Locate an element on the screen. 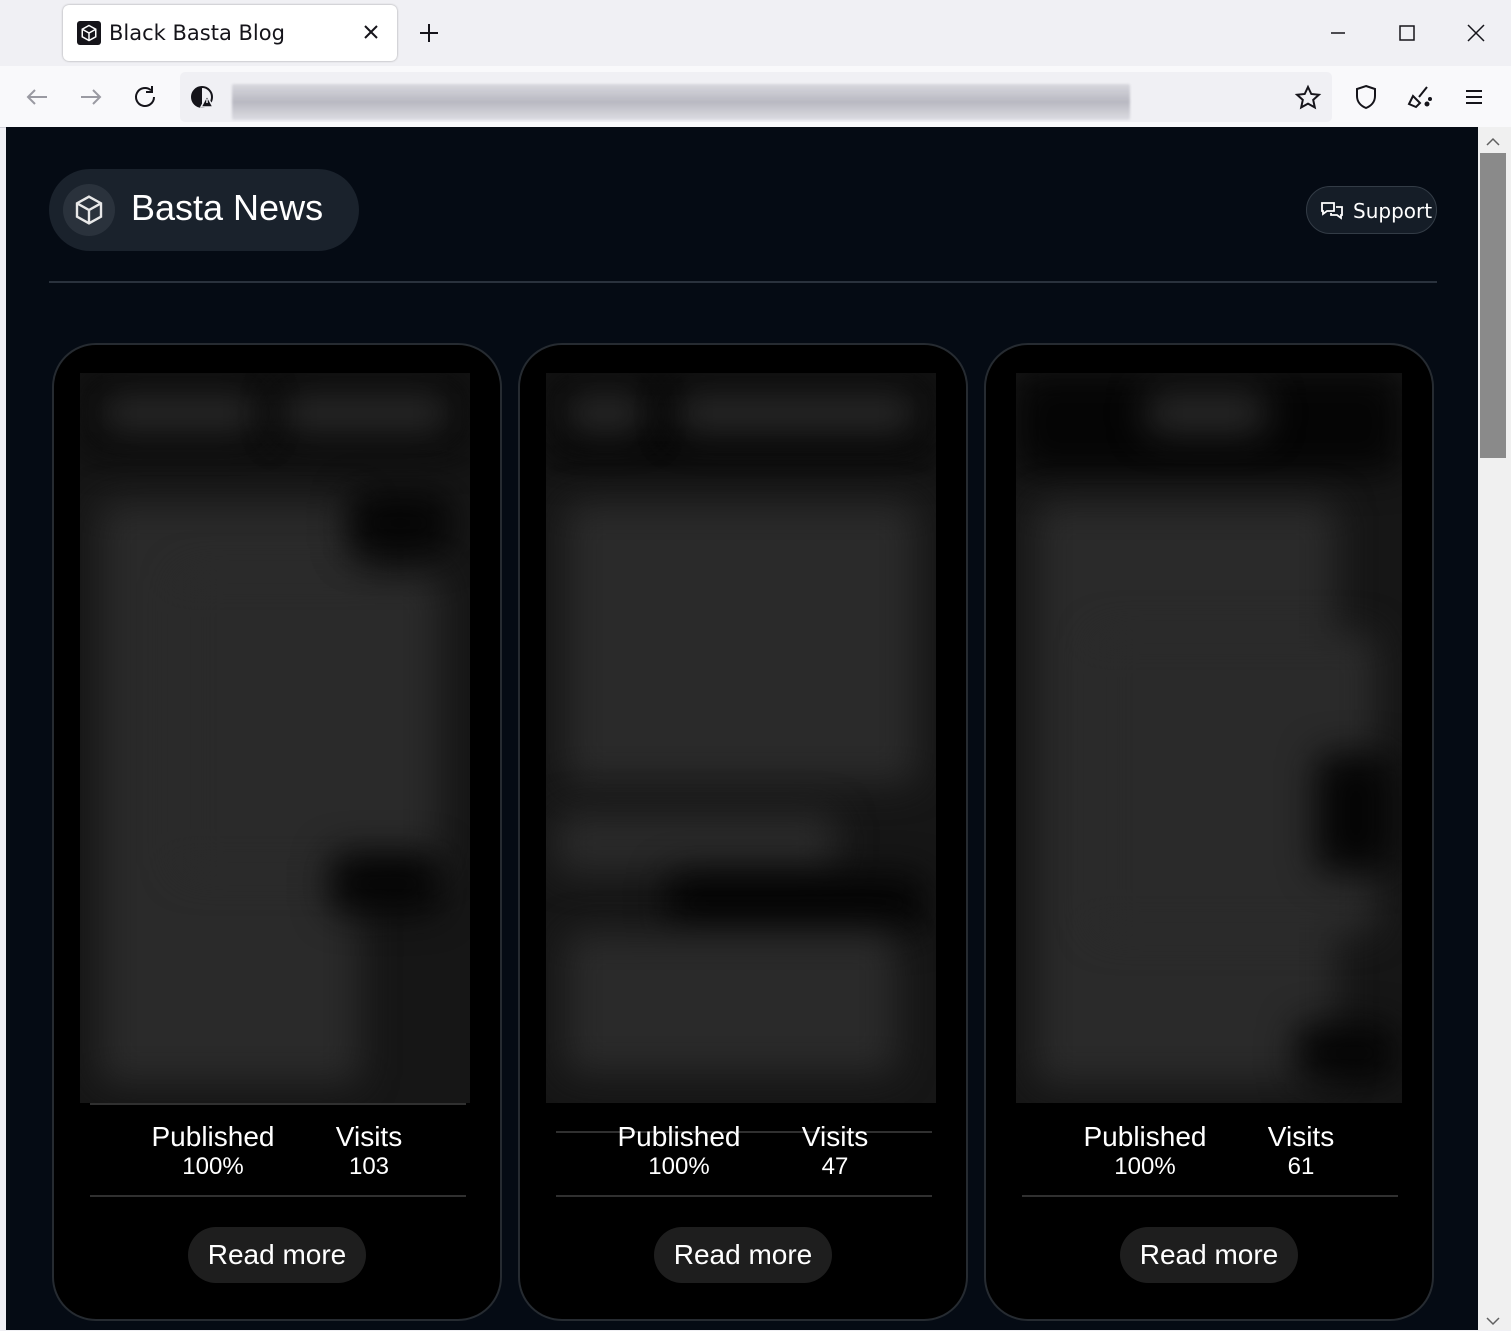 This screenshot has width=1511, height=1331. tab-strip: Black Basta Blog is located at coordinates (755, 33).